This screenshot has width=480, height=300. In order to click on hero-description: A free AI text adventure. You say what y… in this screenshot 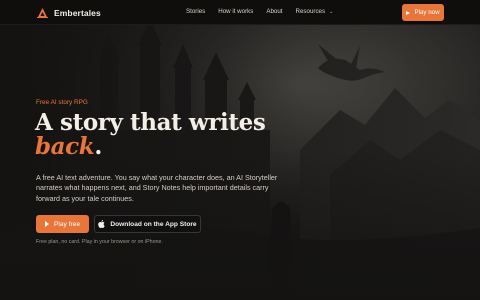, I will do `click(157, 188)`.